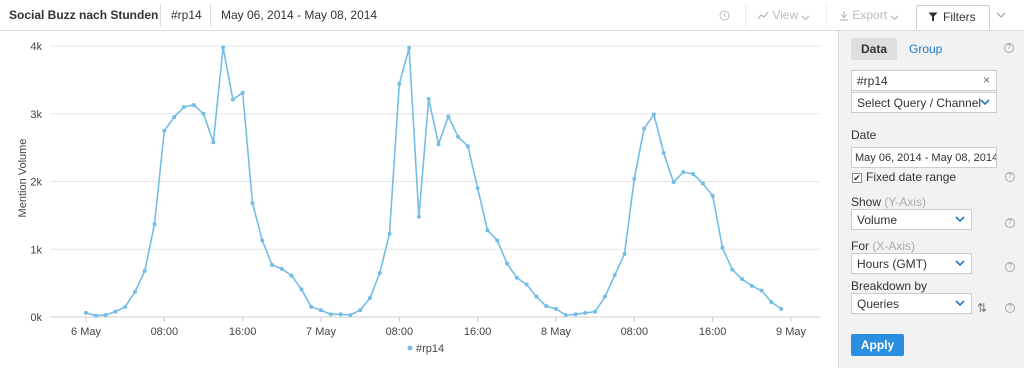 This screenshot has height=368, width=1024. Describe the element at coordinates (874, 49) in the screenshot. I see `tab-data: Data` at that location.